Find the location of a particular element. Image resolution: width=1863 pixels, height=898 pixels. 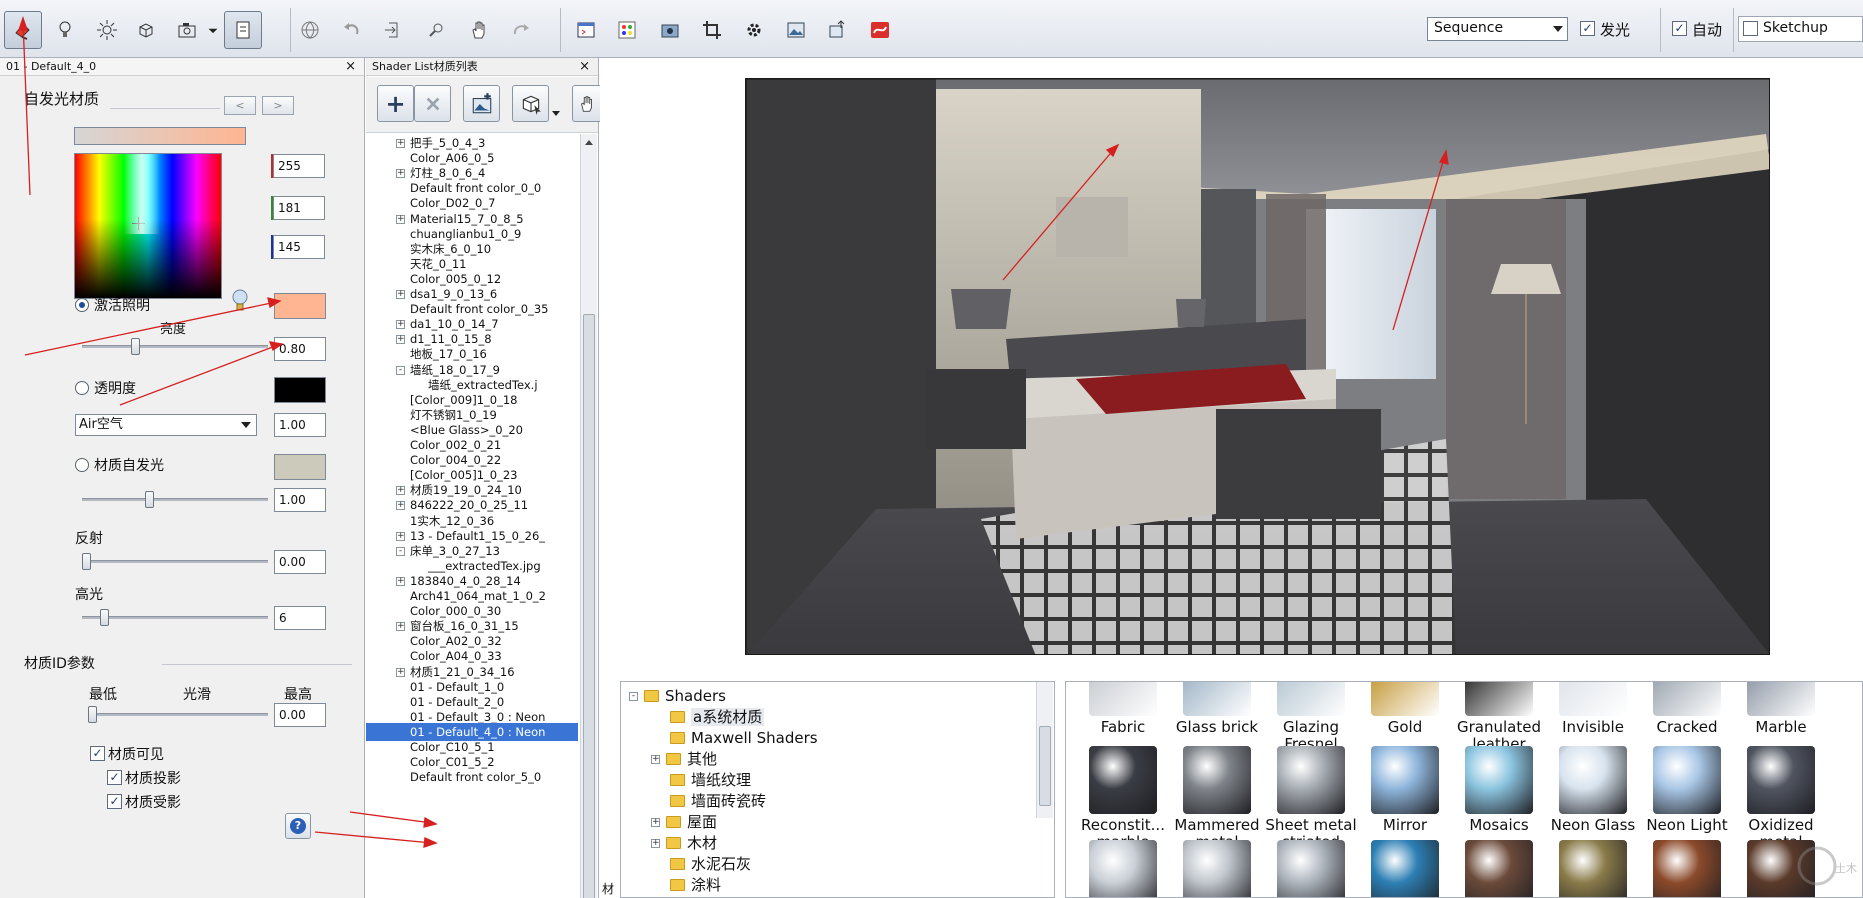

green-value-input: 181 is located at coordinates (299, 208).